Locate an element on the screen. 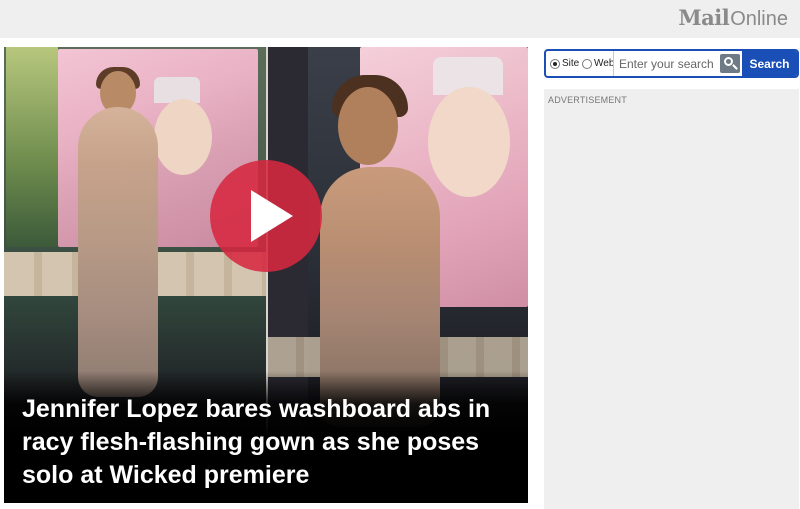 This screenshot has height=509, width=800. scope-site-radio is located at coordinates (555, 63).